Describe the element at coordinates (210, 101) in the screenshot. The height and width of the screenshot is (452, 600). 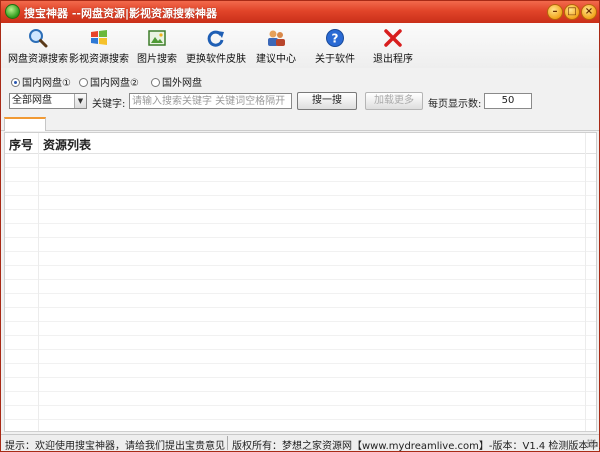
I see `keyword-input` at that location.